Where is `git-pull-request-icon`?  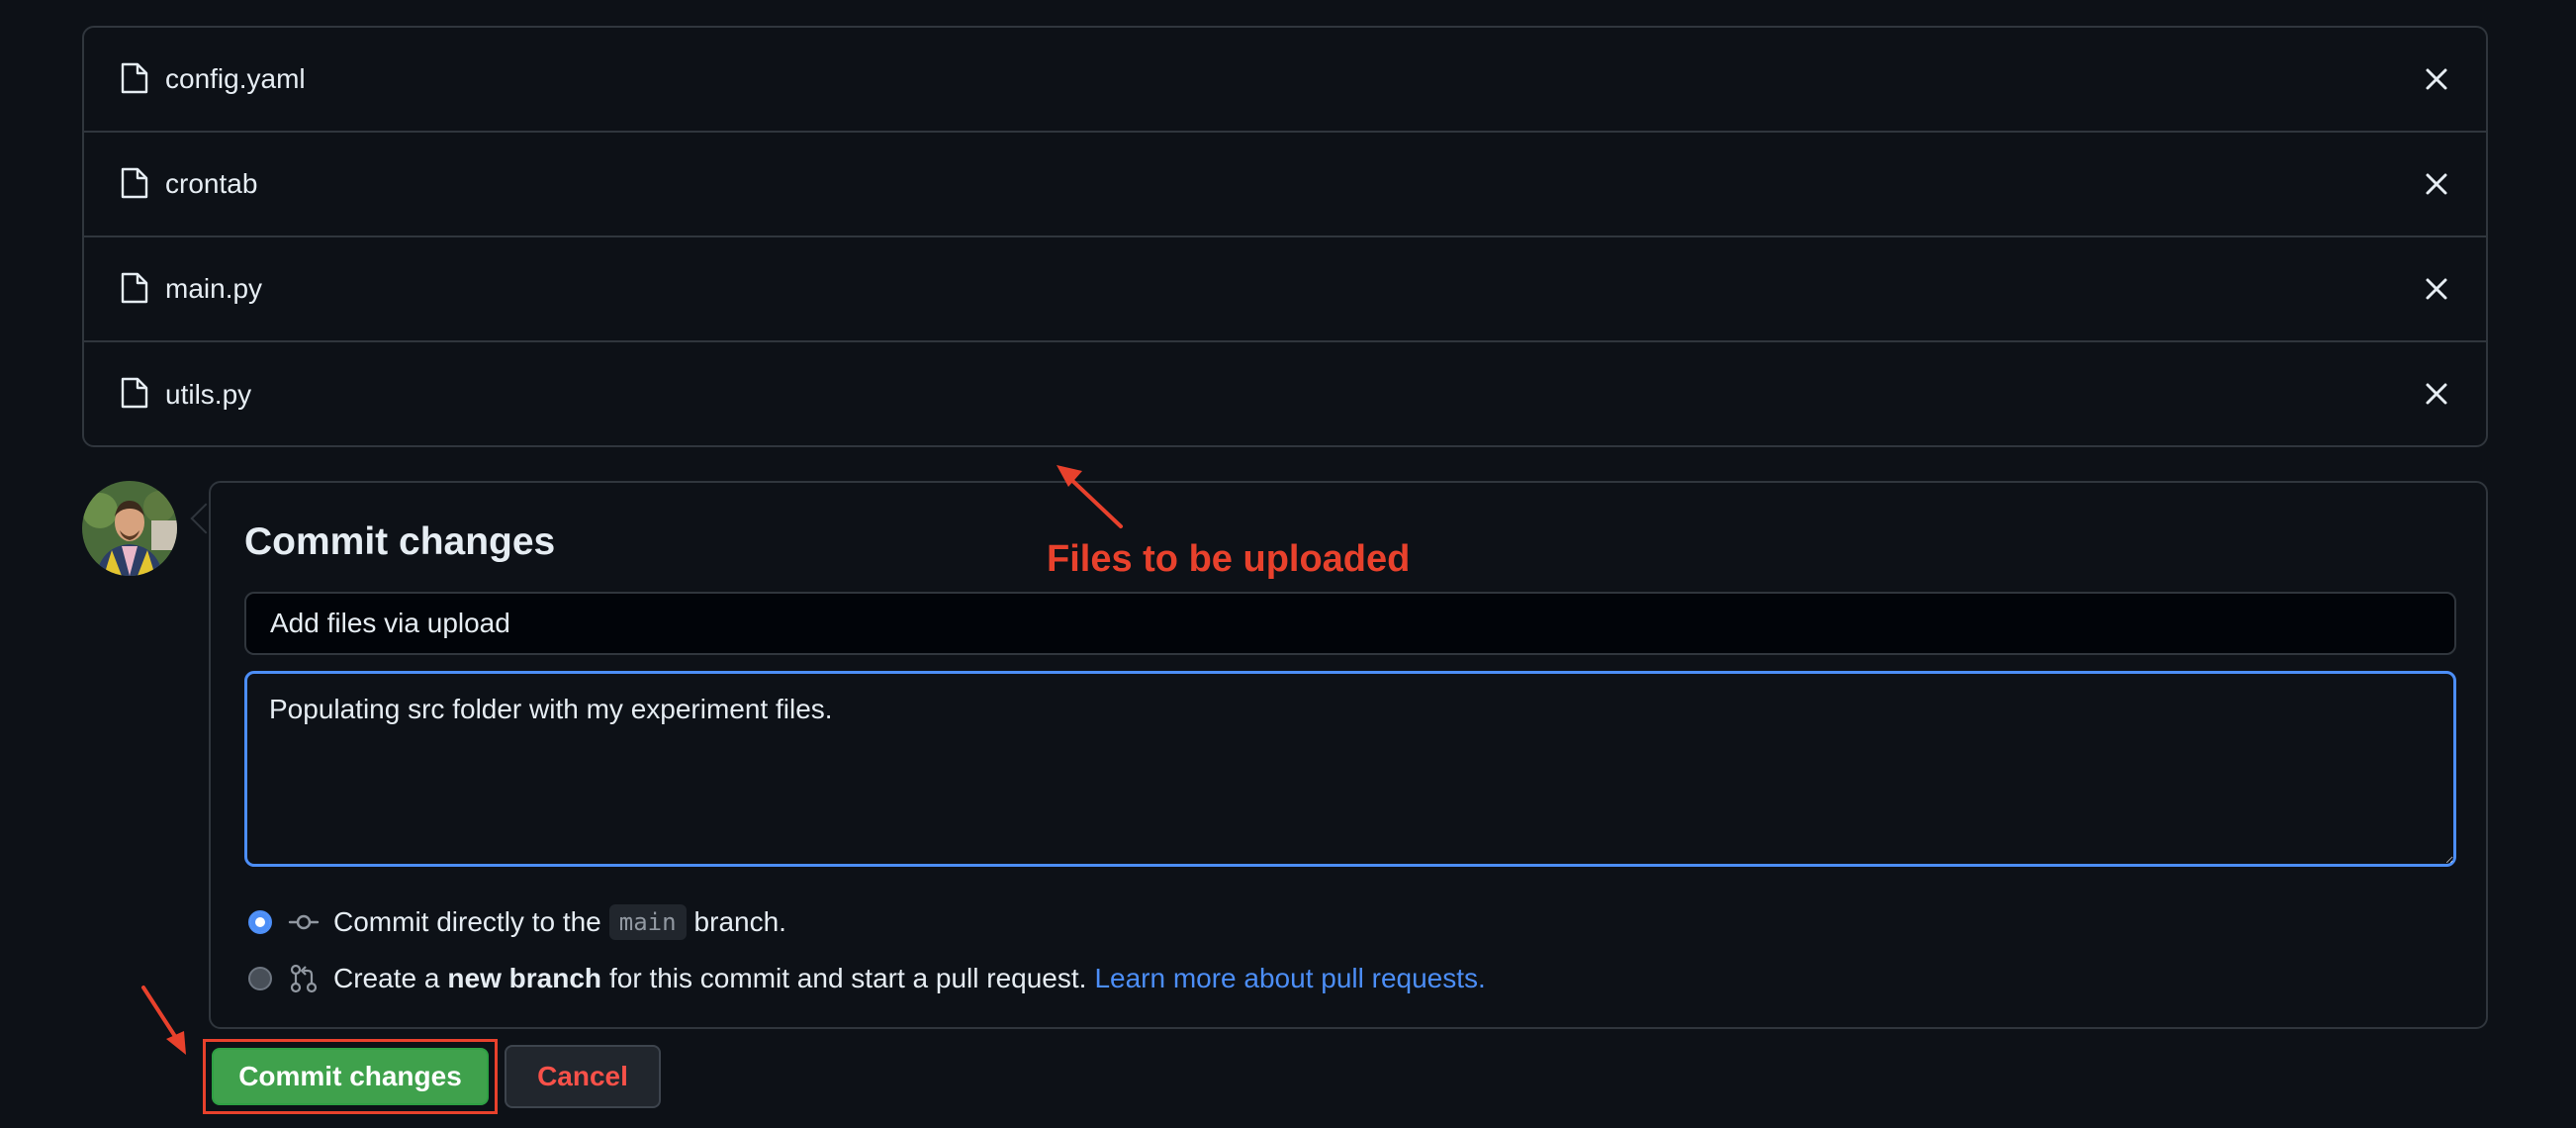 git-pull-request-icon is located at coordinates (304, 979).